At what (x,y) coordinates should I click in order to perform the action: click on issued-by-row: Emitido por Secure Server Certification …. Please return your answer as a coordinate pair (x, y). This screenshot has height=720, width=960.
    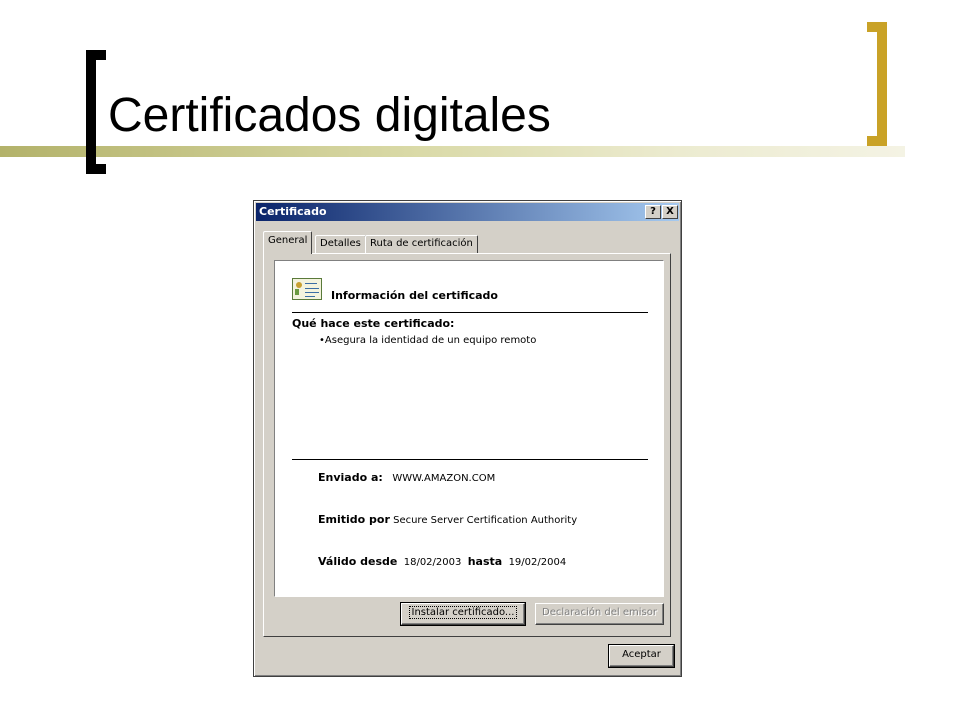
    Looking at the image, I should click on (447, 519).